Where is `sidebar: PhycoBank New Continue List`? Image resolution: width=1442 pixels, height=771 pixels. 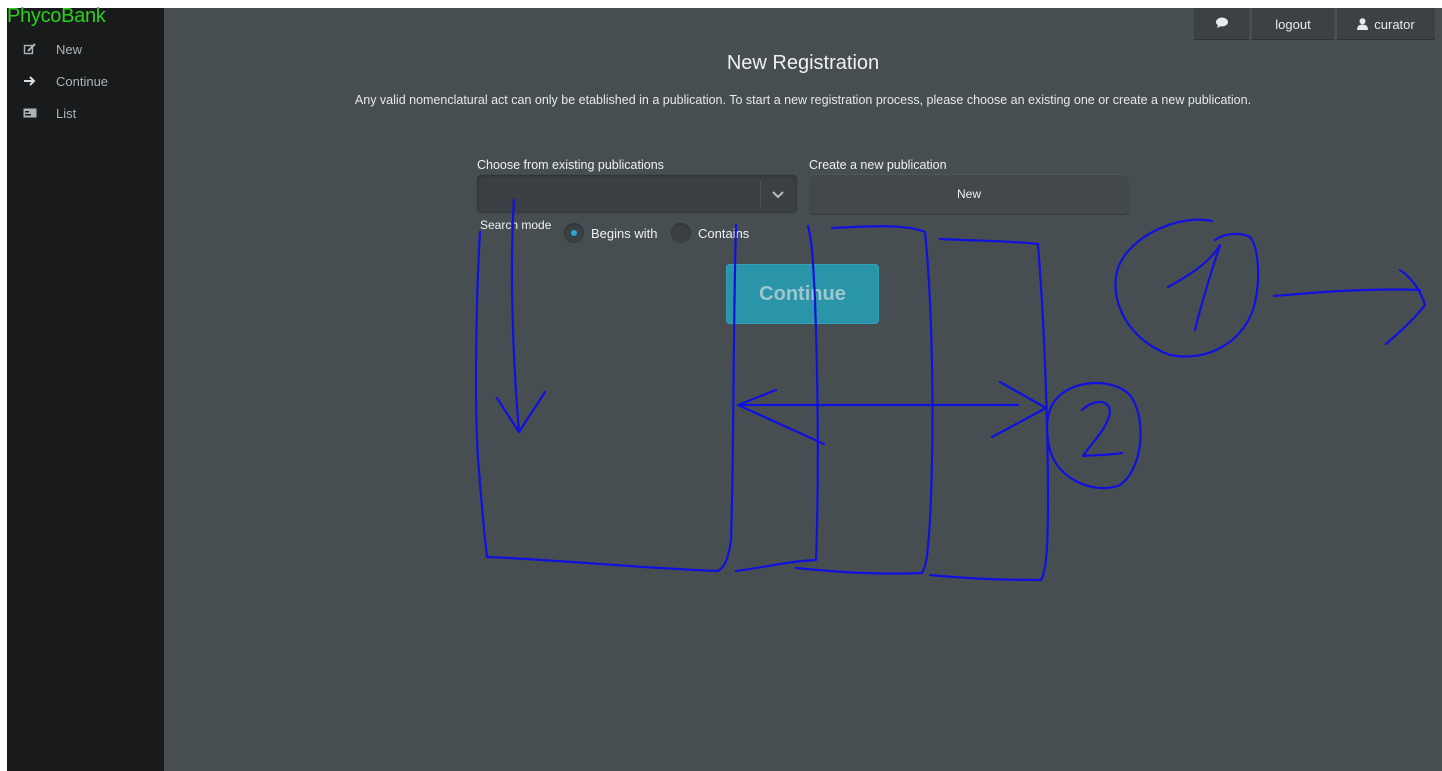 sidebar: PhycoBank New Continue List is located at coordinates (85, 388).